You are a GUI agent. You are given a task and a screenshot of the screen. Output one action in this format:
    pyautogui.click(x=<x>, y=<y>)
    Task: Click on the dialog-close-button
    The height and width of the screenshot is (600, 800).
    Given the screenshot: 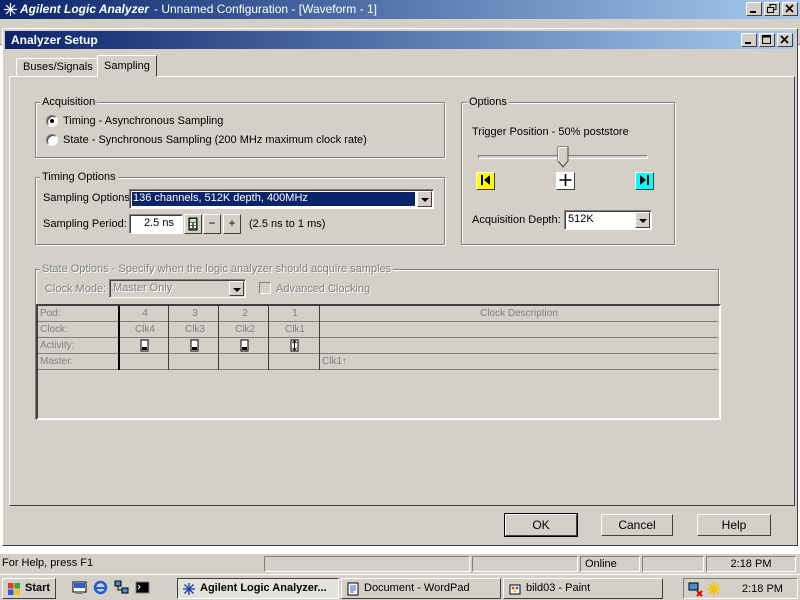 What is the action you would take?
    pyautogui.click(x=785, y=40)
    